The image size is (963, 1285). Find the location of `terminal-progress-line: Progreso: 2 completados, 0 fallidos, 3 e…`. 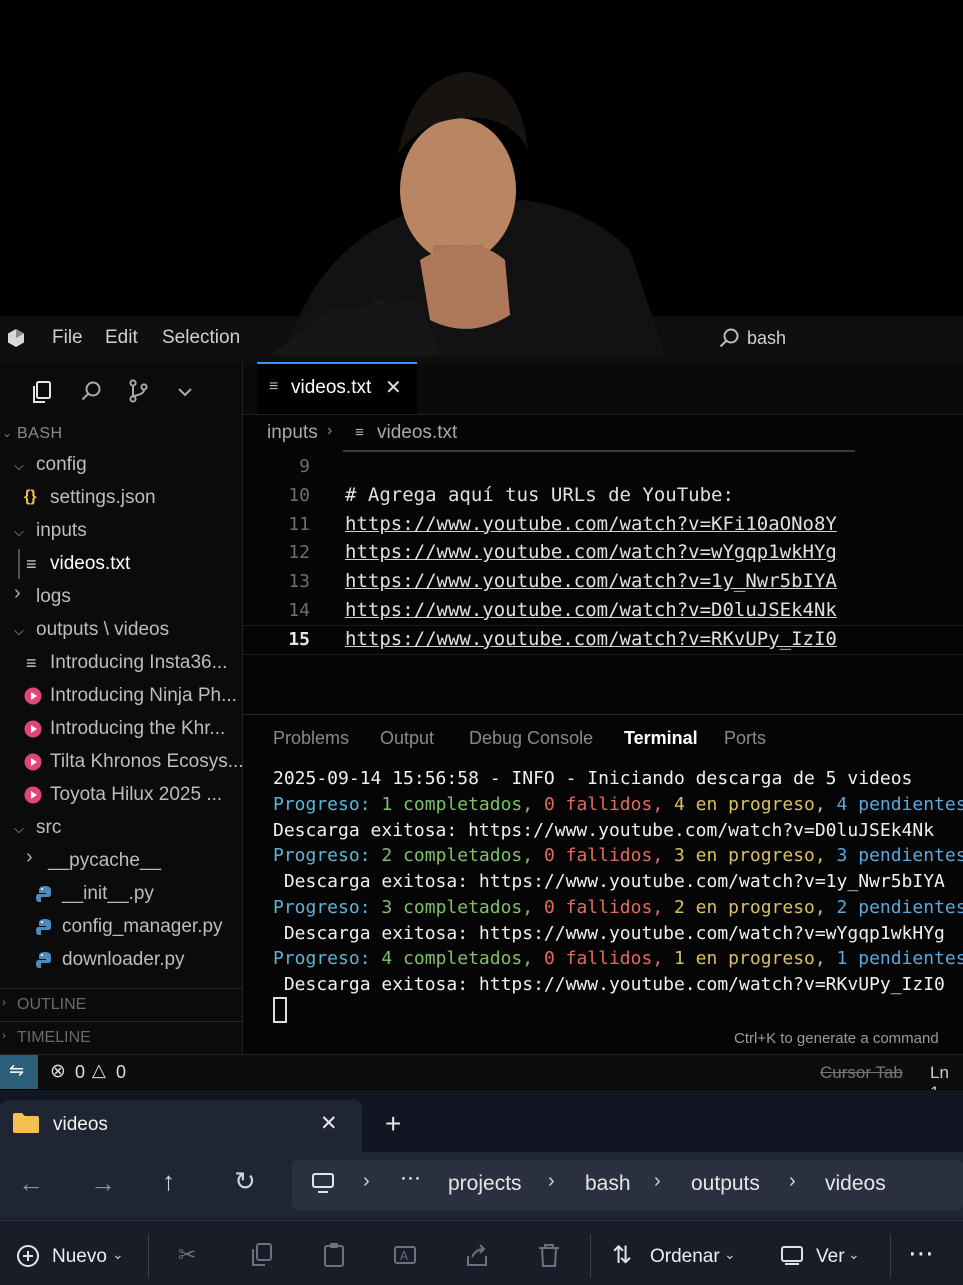

terminal-progress-line: Progreso: 2 completados, 0 fallidos, 3 e… is located at coordinates (618, 856).